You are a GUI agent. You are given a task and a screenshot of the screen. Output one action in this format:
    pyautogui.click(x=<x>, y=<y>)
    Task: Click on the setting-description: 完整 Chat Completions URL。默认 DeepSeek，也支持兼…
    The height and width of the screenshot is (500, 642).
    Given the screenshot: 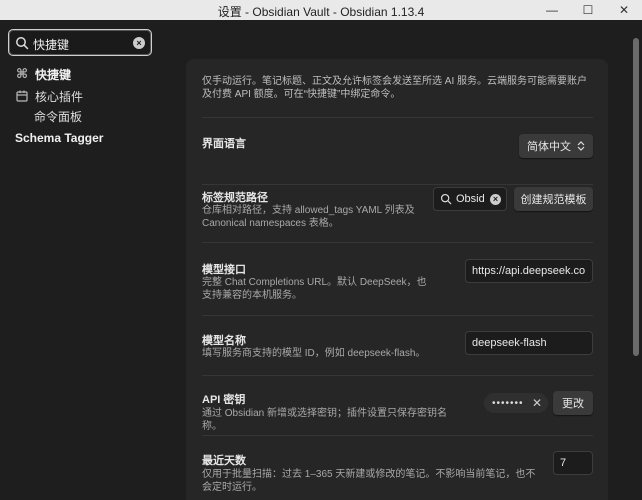 What is the action you would take?
    pyautogui.click(x=314, y=289)
    